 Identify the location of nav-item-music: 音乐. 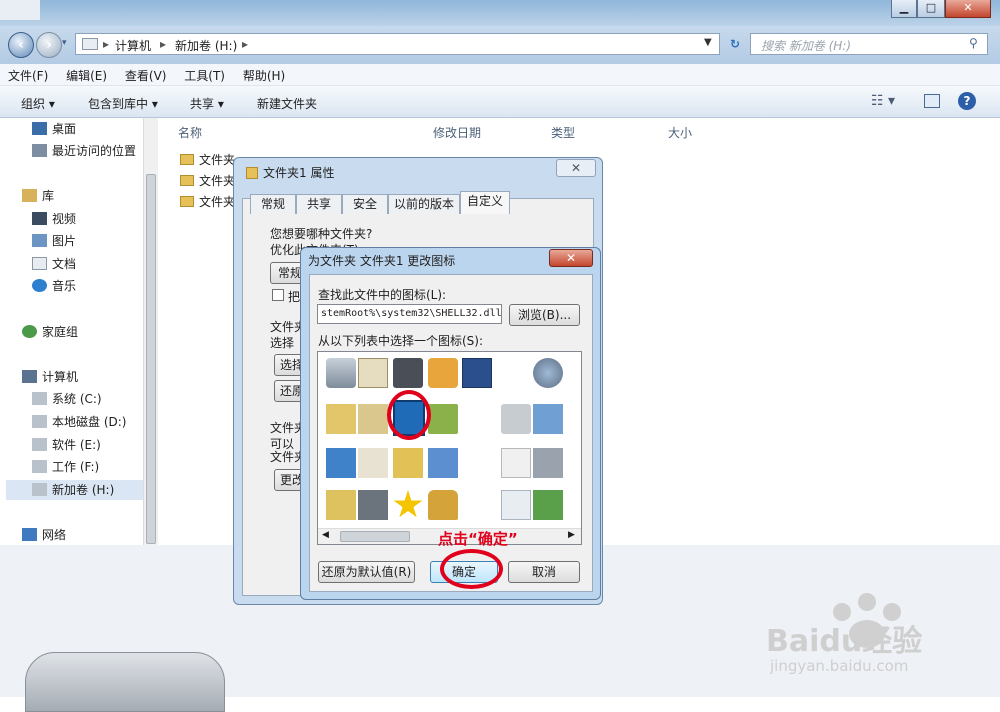
(54, 286).